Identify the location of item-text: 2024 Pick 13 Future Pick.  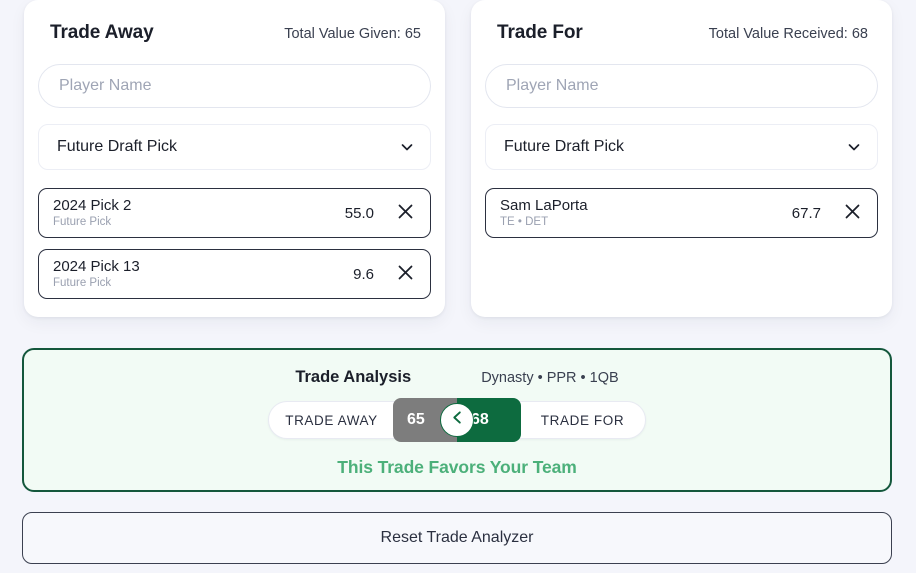
(203, 274).